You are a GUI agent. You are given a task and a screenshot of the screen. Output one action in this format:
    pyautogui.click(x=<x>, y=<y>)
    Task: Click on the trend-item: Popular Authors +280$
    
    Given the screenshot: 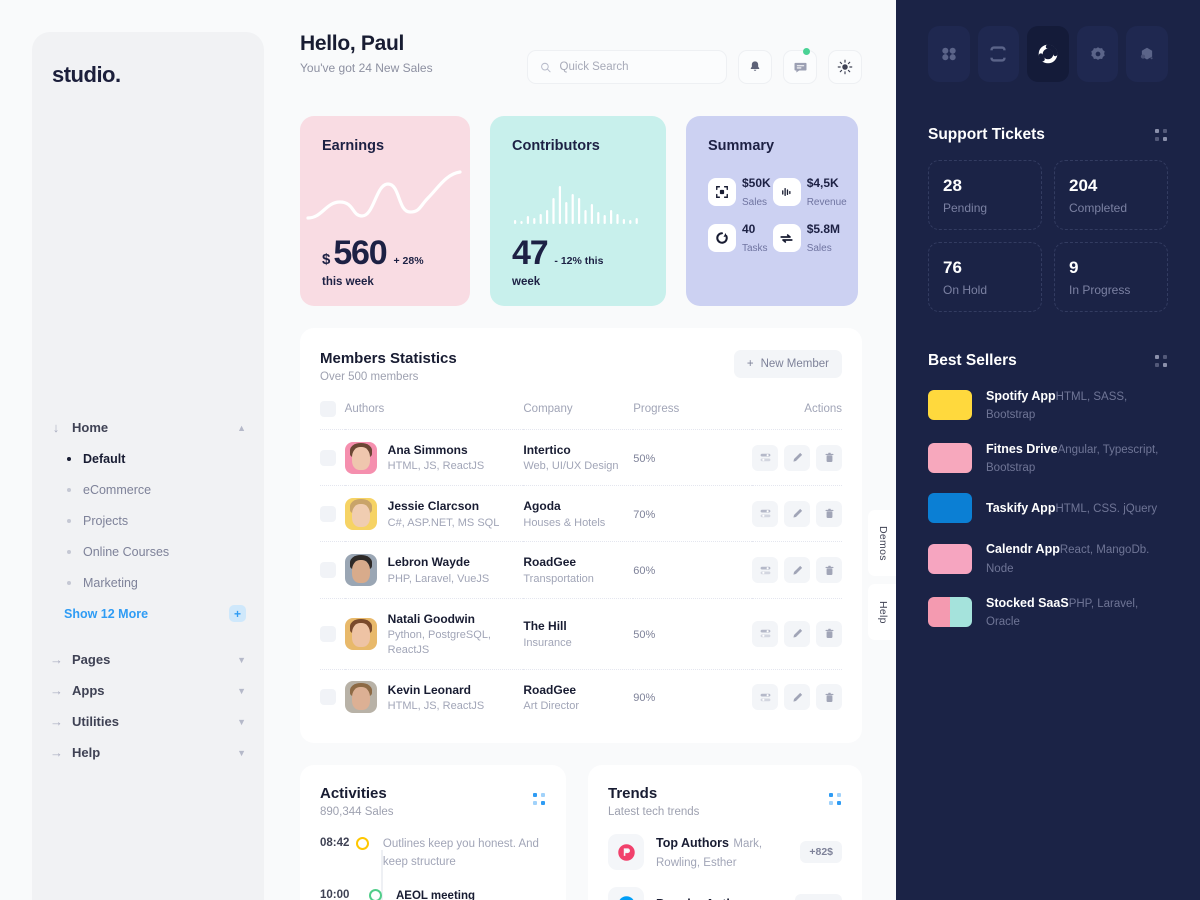 What is the action you would take?
    pyautogui.click(x=725, y=893)
    